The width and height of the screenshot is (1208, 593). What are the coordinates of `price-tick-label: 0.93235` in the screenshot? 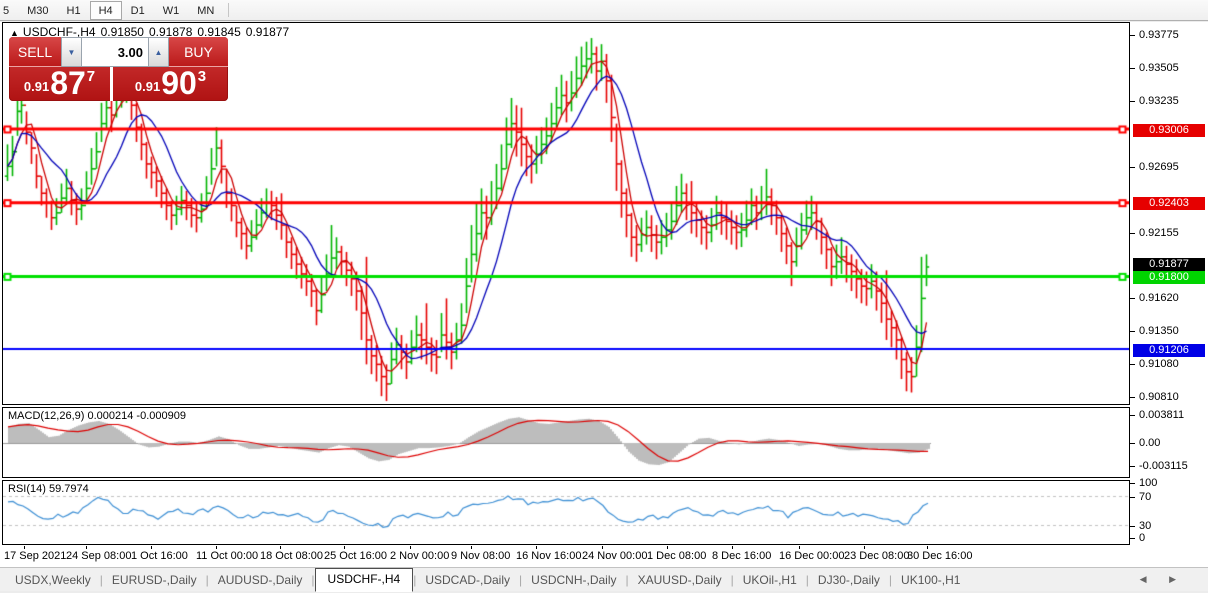 It's located at (1159, 101).